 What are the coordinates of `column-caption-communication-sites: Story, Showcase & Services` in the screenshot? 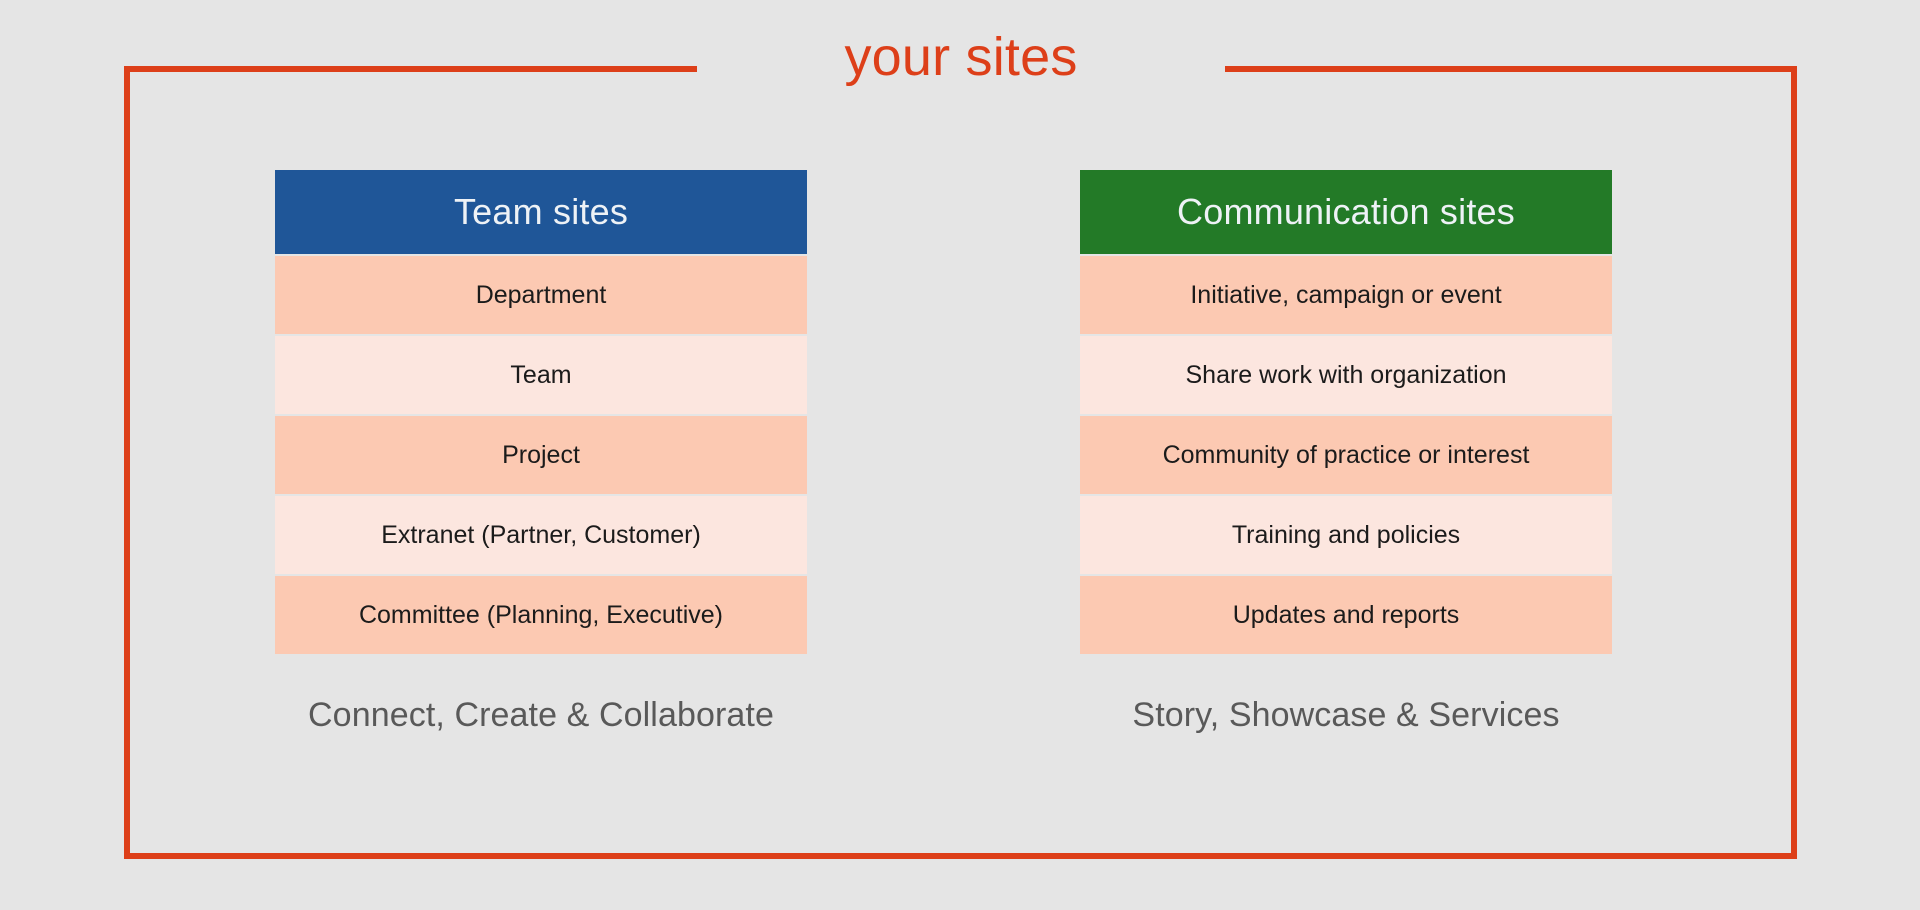 It's located at (1346, 715).